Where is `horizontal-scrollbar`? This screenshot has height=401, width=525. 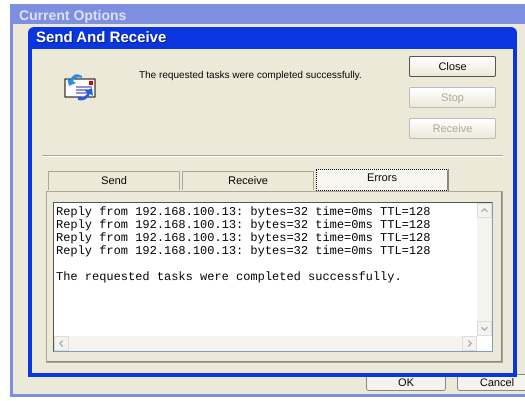
horizontal-scrollbar is located at coordinates (265, 343).